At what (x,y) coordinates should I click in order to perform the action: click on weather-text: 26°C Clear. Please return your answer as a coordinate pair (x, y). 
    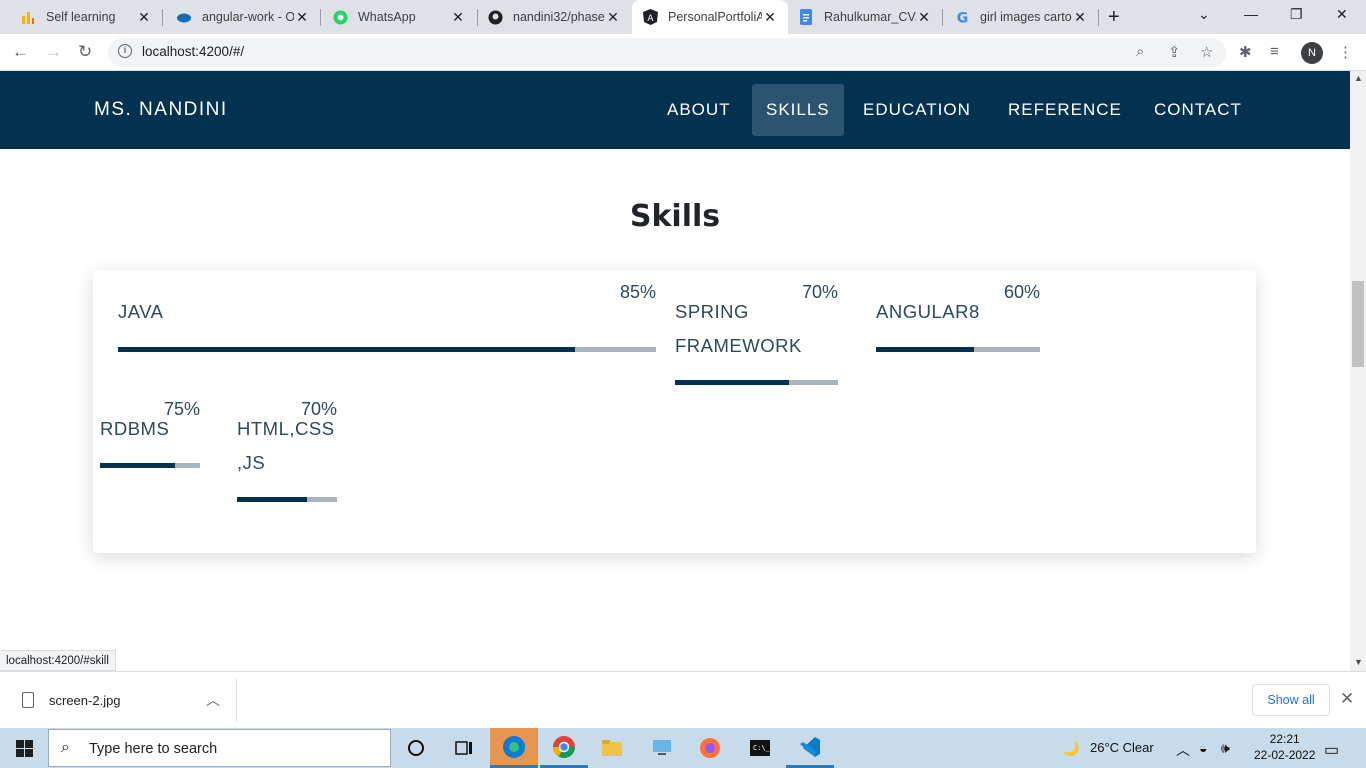
    Looking at the image, I should click on (1122, 747).